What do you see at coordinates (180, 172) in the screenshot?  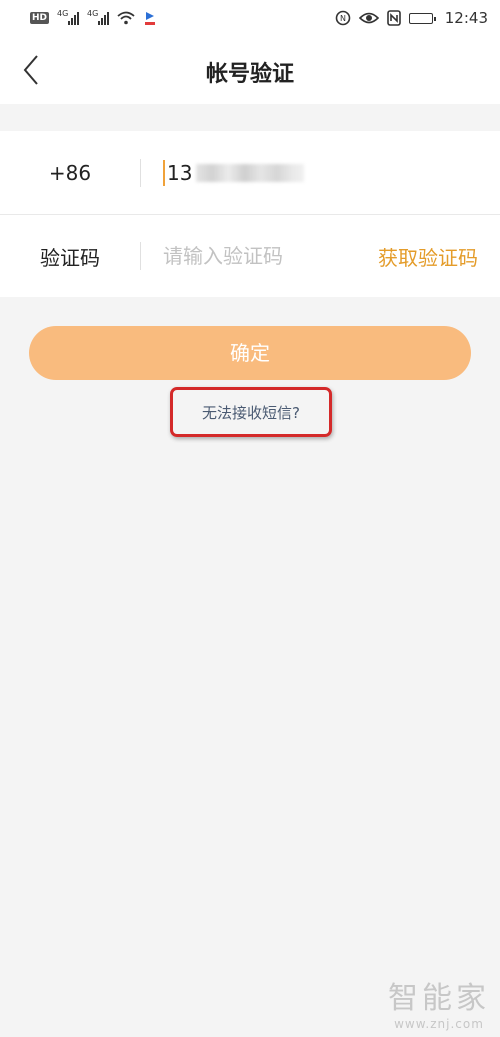 I see `phone-number-visible: 13` at bounding box center [180, 172].